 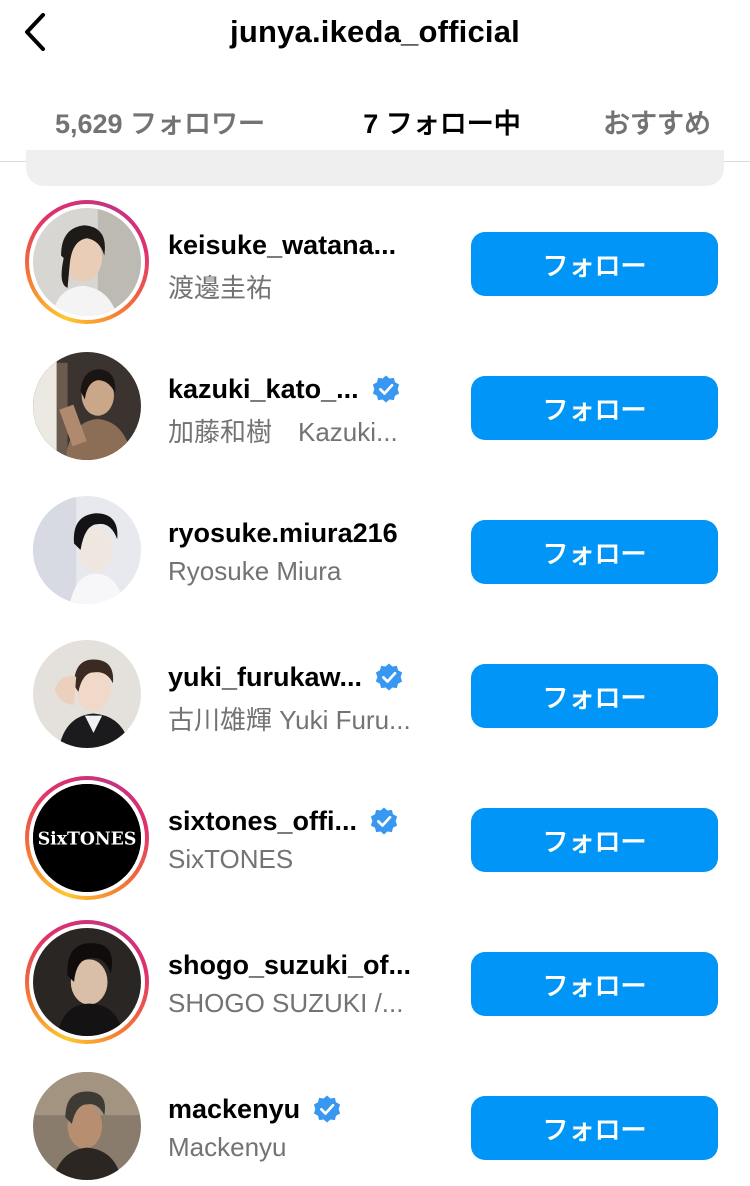 What do you see at coordinates (313, 551) in the screenshot?
I see `user-info: ryosuke.miura216 Ryosuke Miura` at bounding box center [313, 551].